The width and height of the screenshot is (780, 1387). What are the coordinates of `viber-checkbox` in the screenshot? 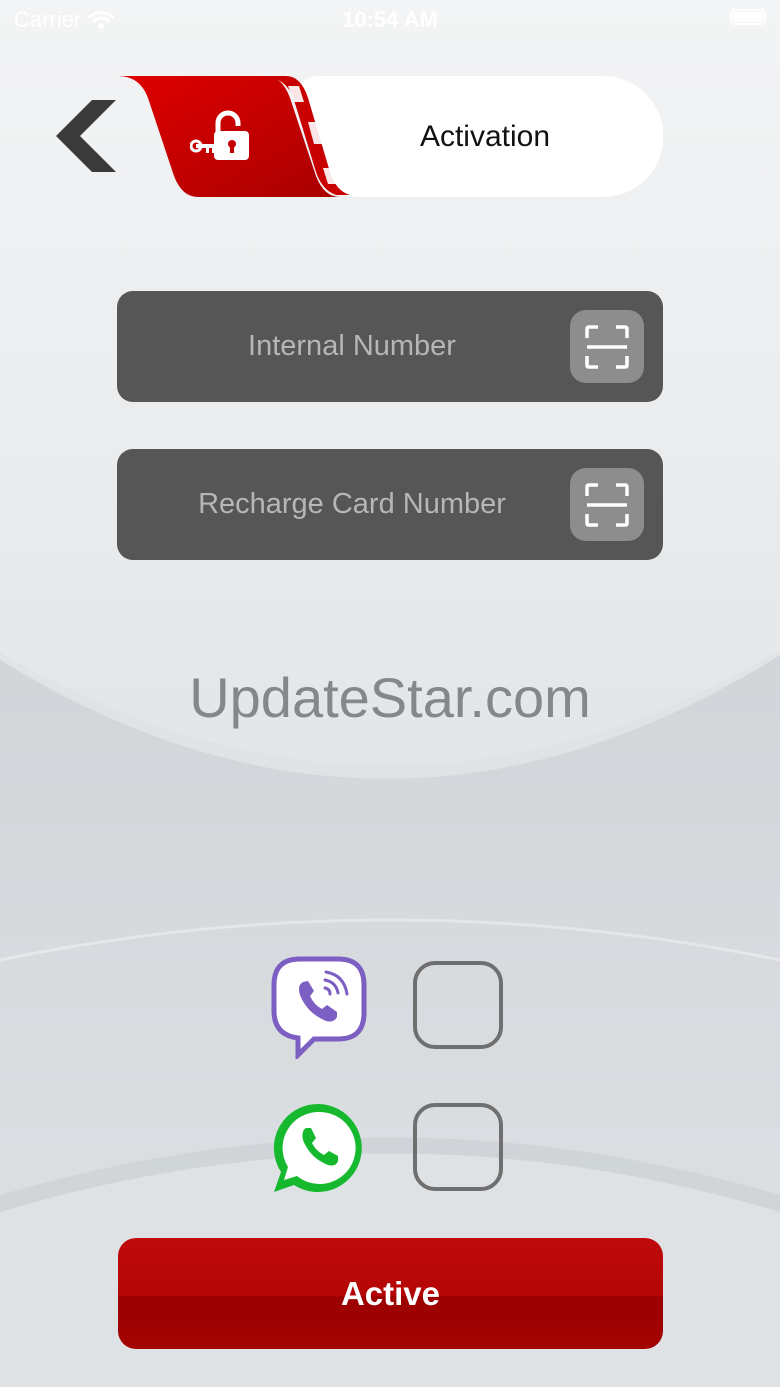 It's located at (458, 1005).